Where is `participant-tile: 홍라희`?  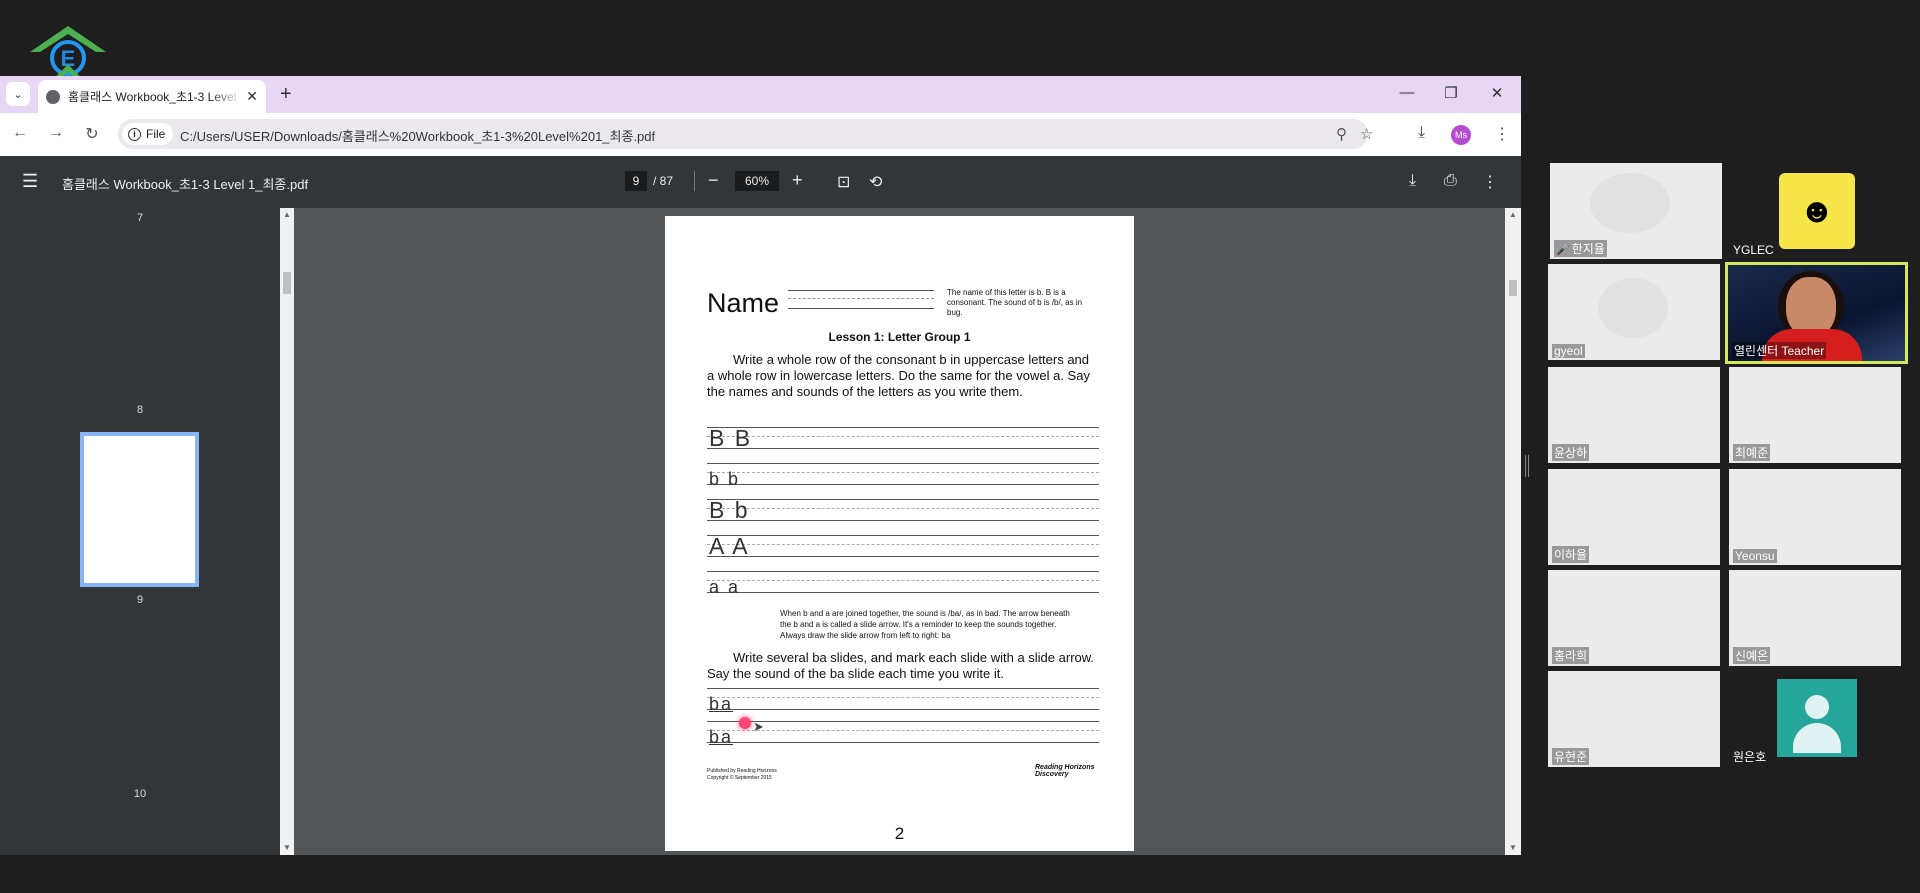 participant-tile: 홍라희 is located at coordinates (1634, 618).